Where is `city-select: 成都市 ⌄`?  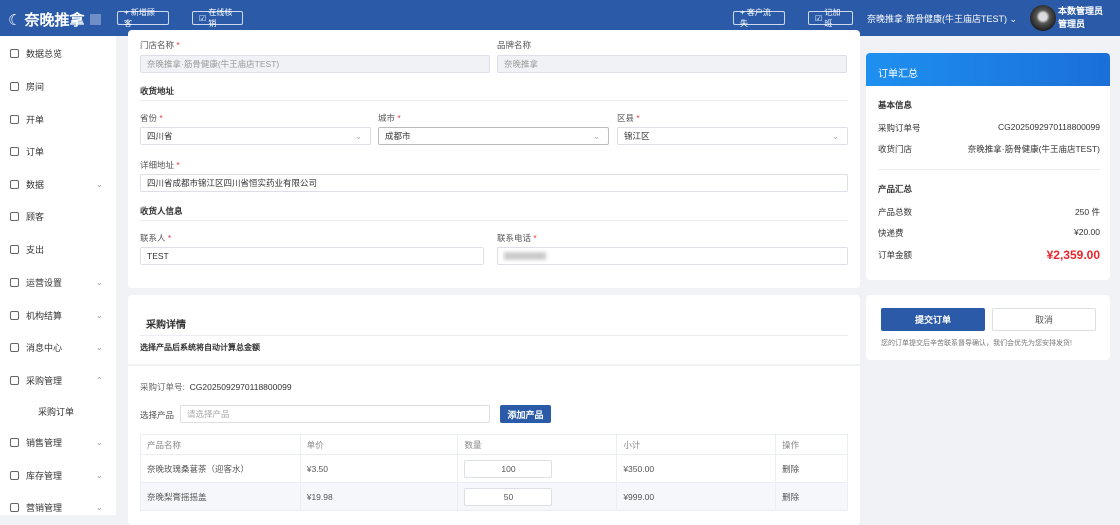
city-select: 成都市 ⌄ is located at coordinates (493, 136).